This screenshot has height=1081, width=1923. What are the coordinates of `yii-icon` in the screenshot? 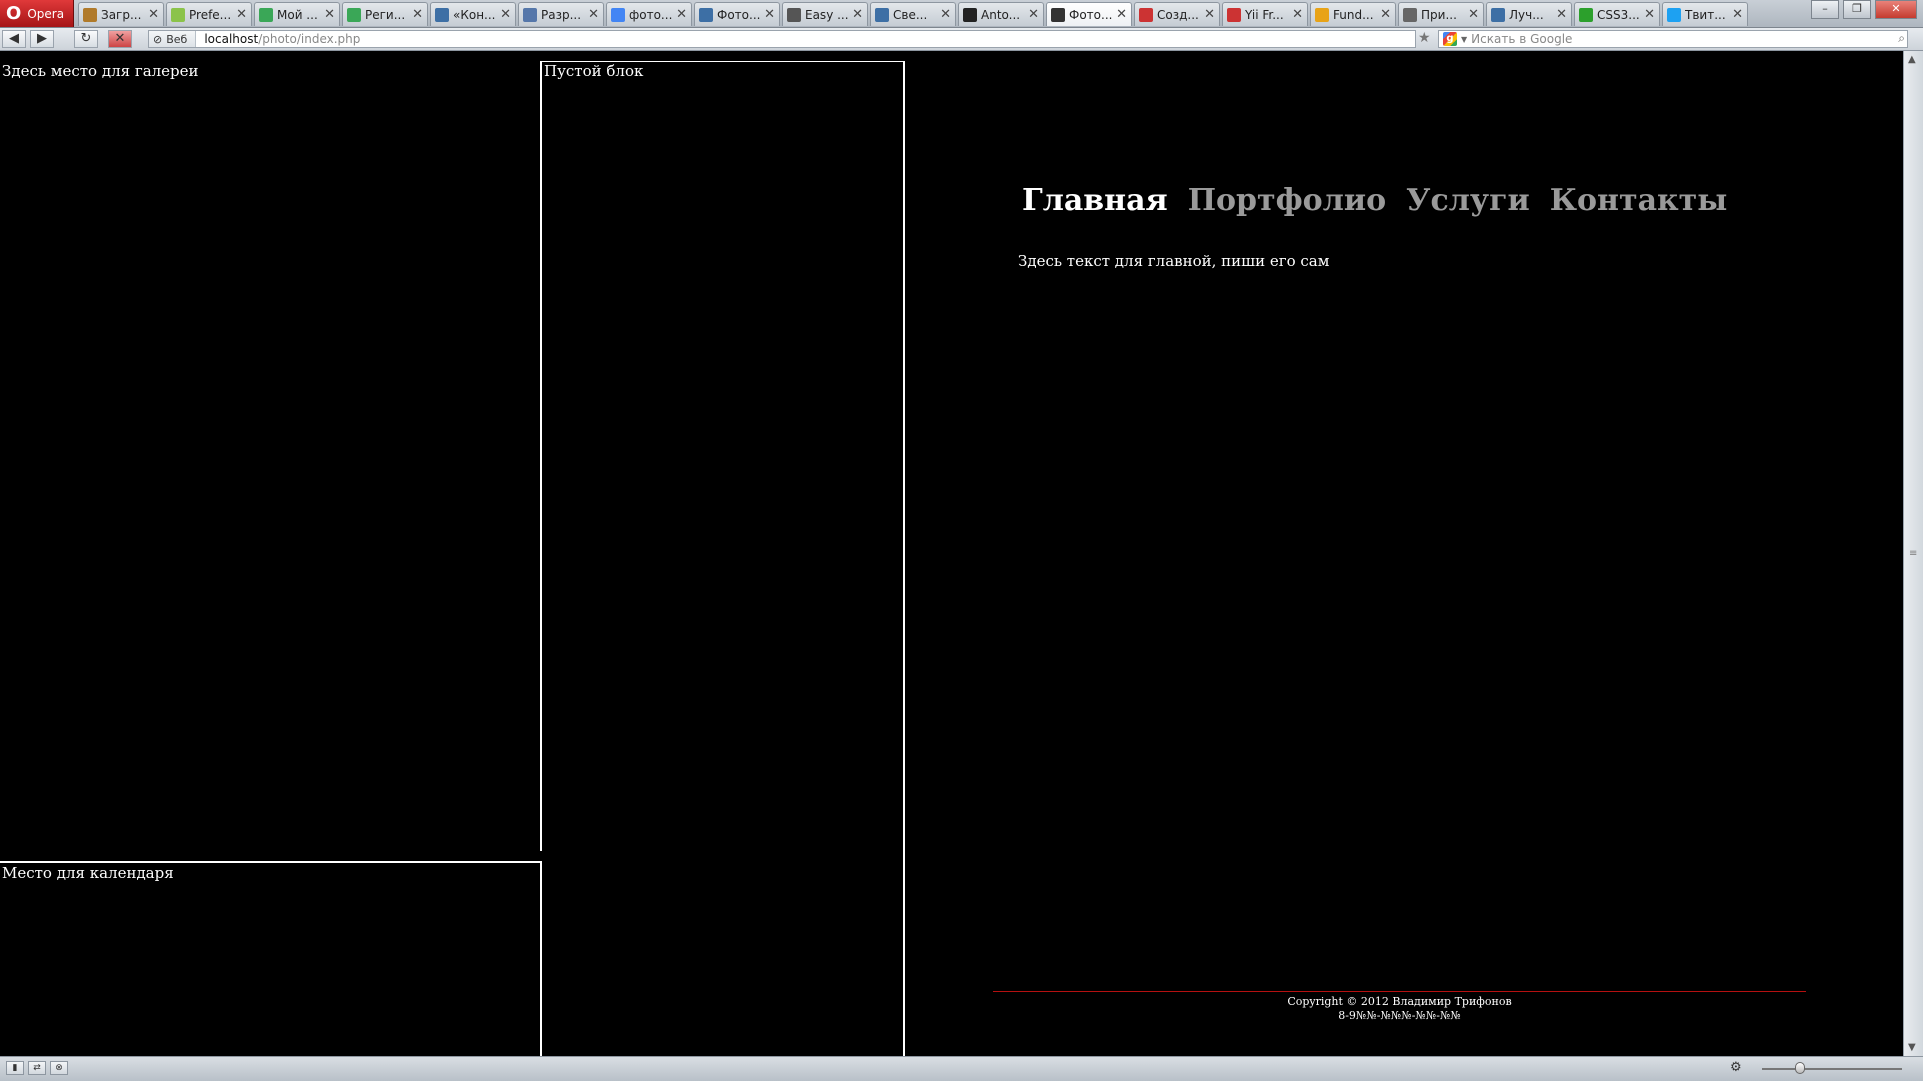 It's located at (1234, 14).